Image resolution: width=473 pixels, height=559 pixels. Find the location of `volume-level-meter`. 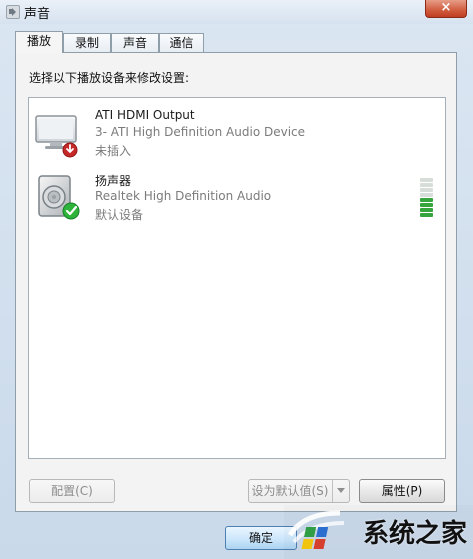

volume-level-meter is located at coordinates (426, 197).